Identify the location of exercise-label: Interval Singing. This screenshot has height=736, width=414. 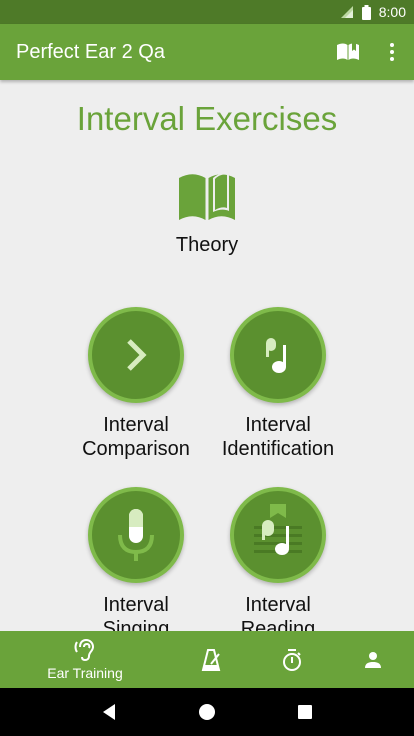
(136, 612).